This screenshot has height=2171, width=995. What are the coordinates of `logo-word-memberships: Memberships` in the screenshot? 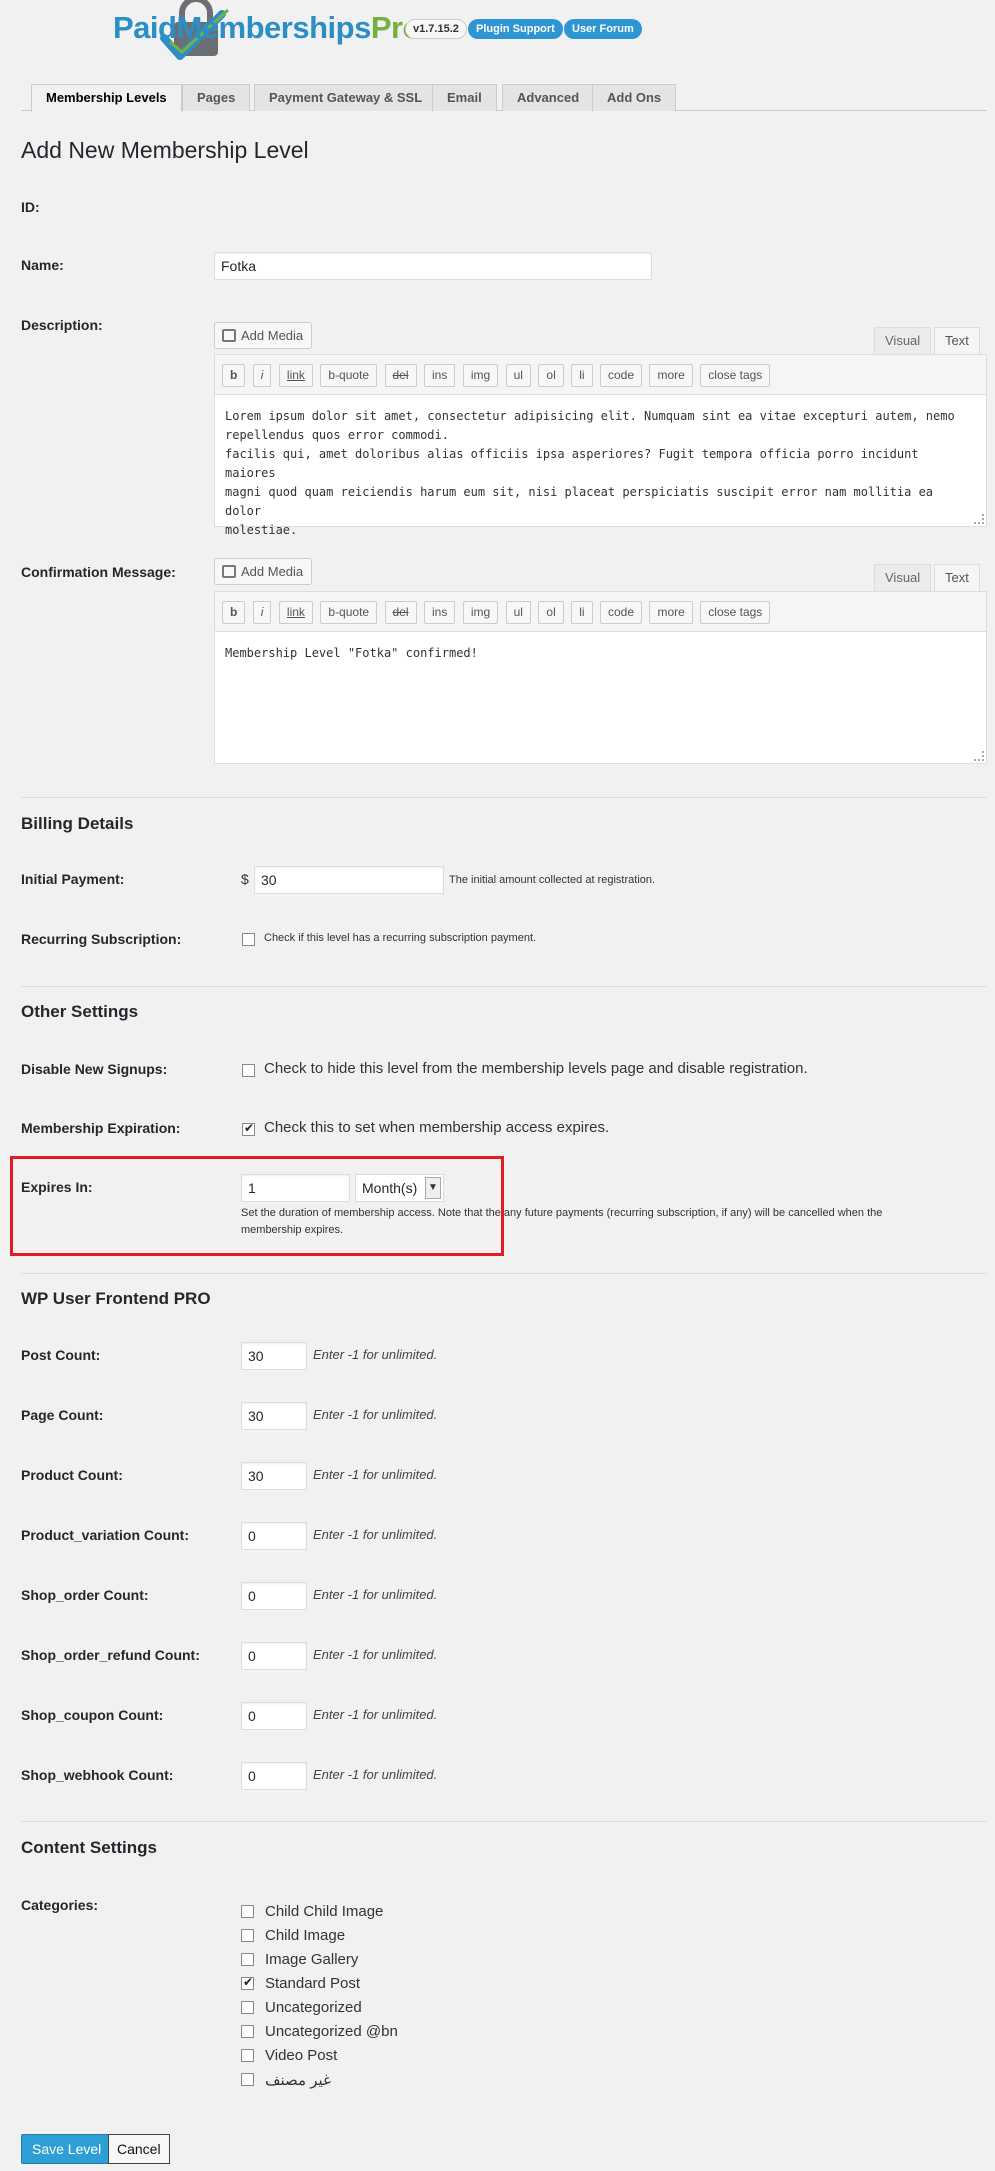 It's located at (273, 27).